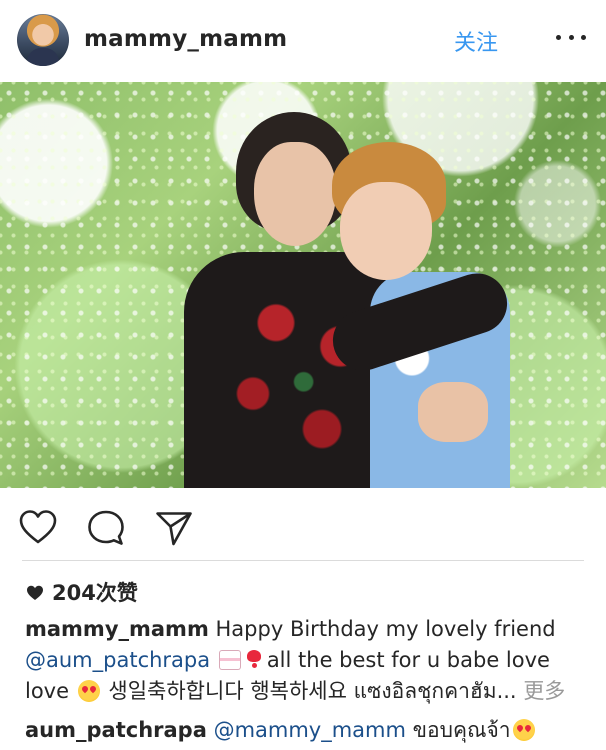 This screenshot has width=606, height=750. Describe the element at coordinates (174, 528) in the screenshot. I see `send-paper-plane-icon` at that location.